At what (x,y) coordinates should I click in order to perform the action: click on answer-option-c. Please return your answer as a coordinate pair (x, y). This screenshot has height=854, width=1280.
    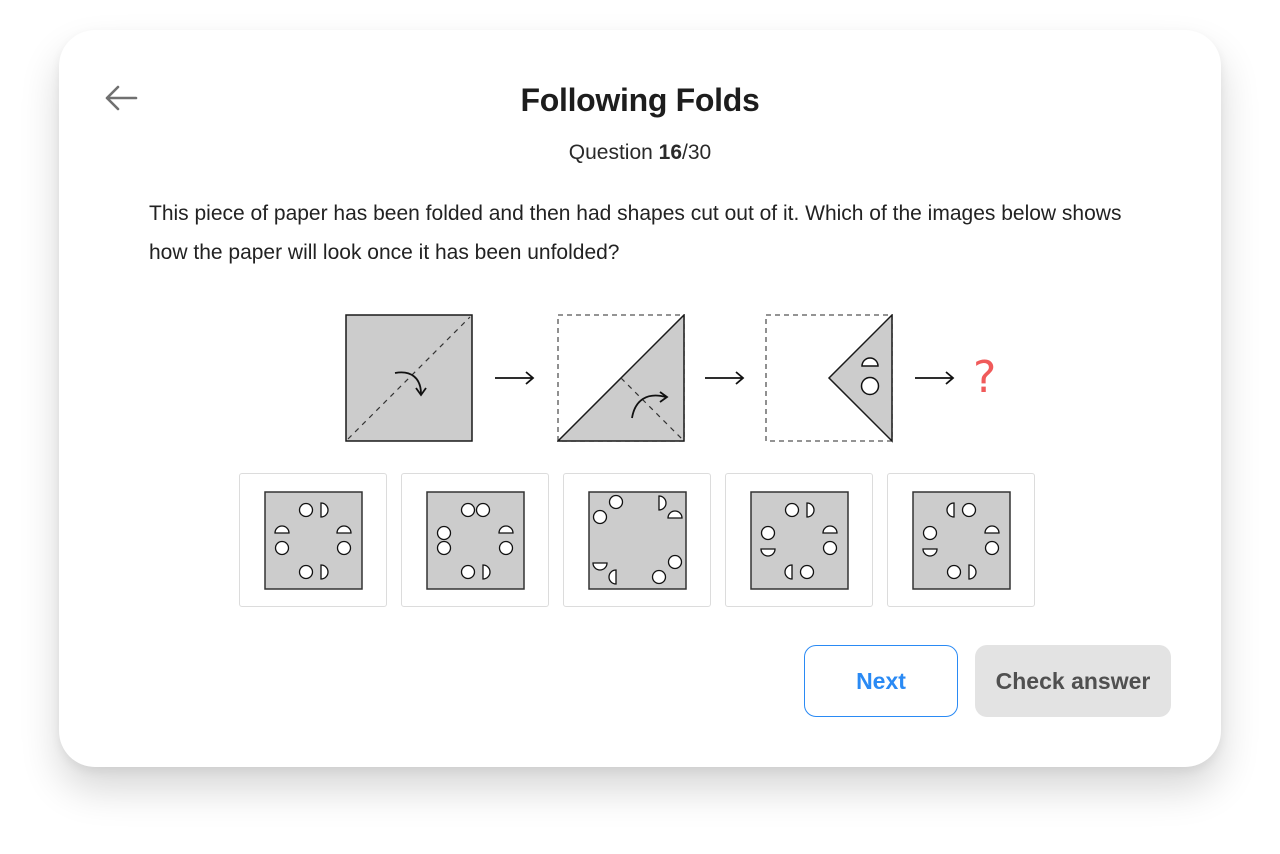
    Looking at the image, I should click on (637, 540).